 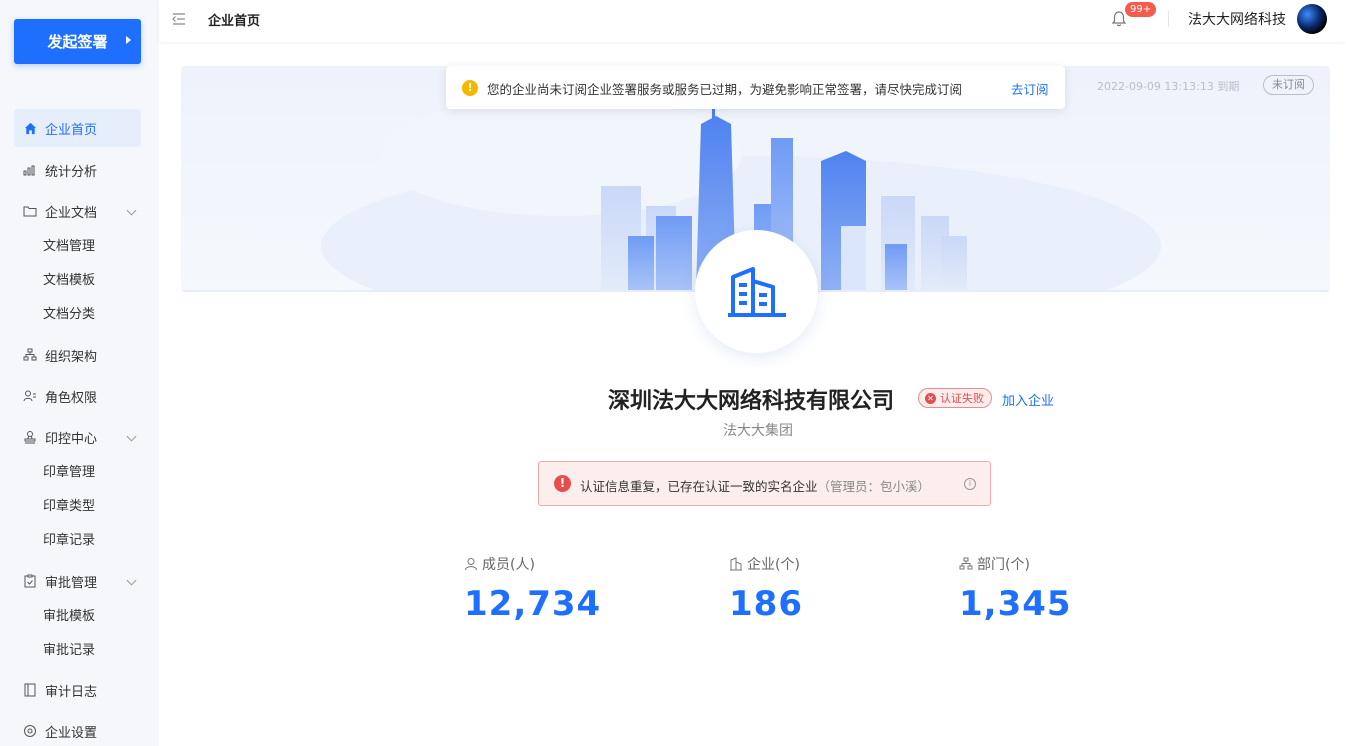 I want to click on stat-label: 企业(个), so click(x=773, y=565).